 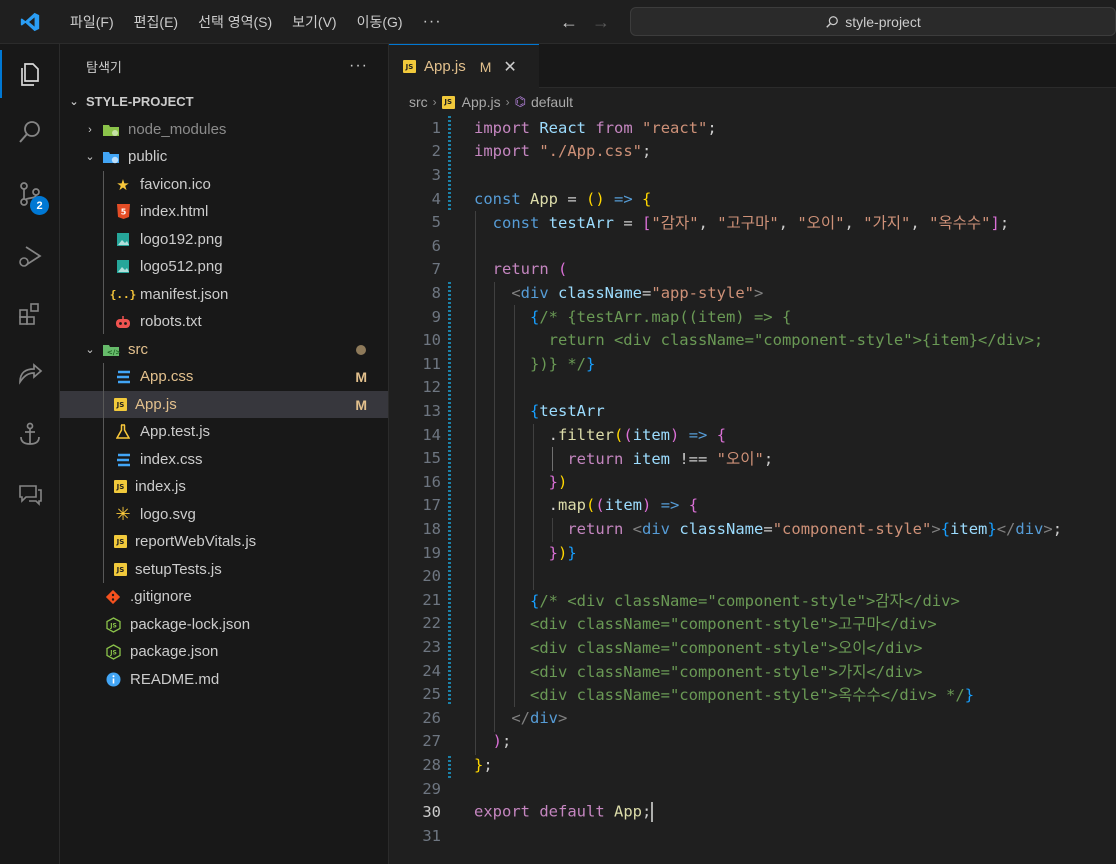 I want to click on code-line: 31, so click(x=752, y=836).